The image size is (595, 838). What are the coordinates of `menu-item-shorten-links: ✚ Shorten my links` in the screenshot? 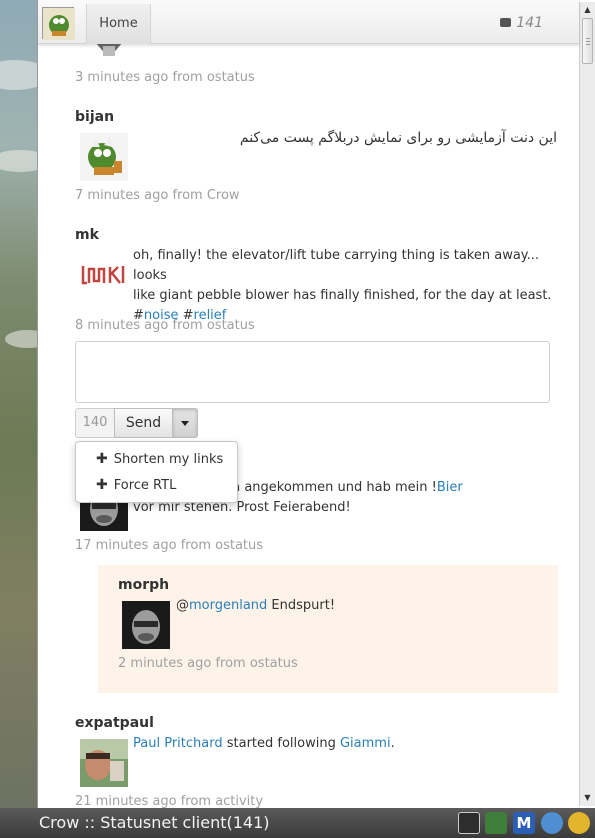 It's located at (159, 459).